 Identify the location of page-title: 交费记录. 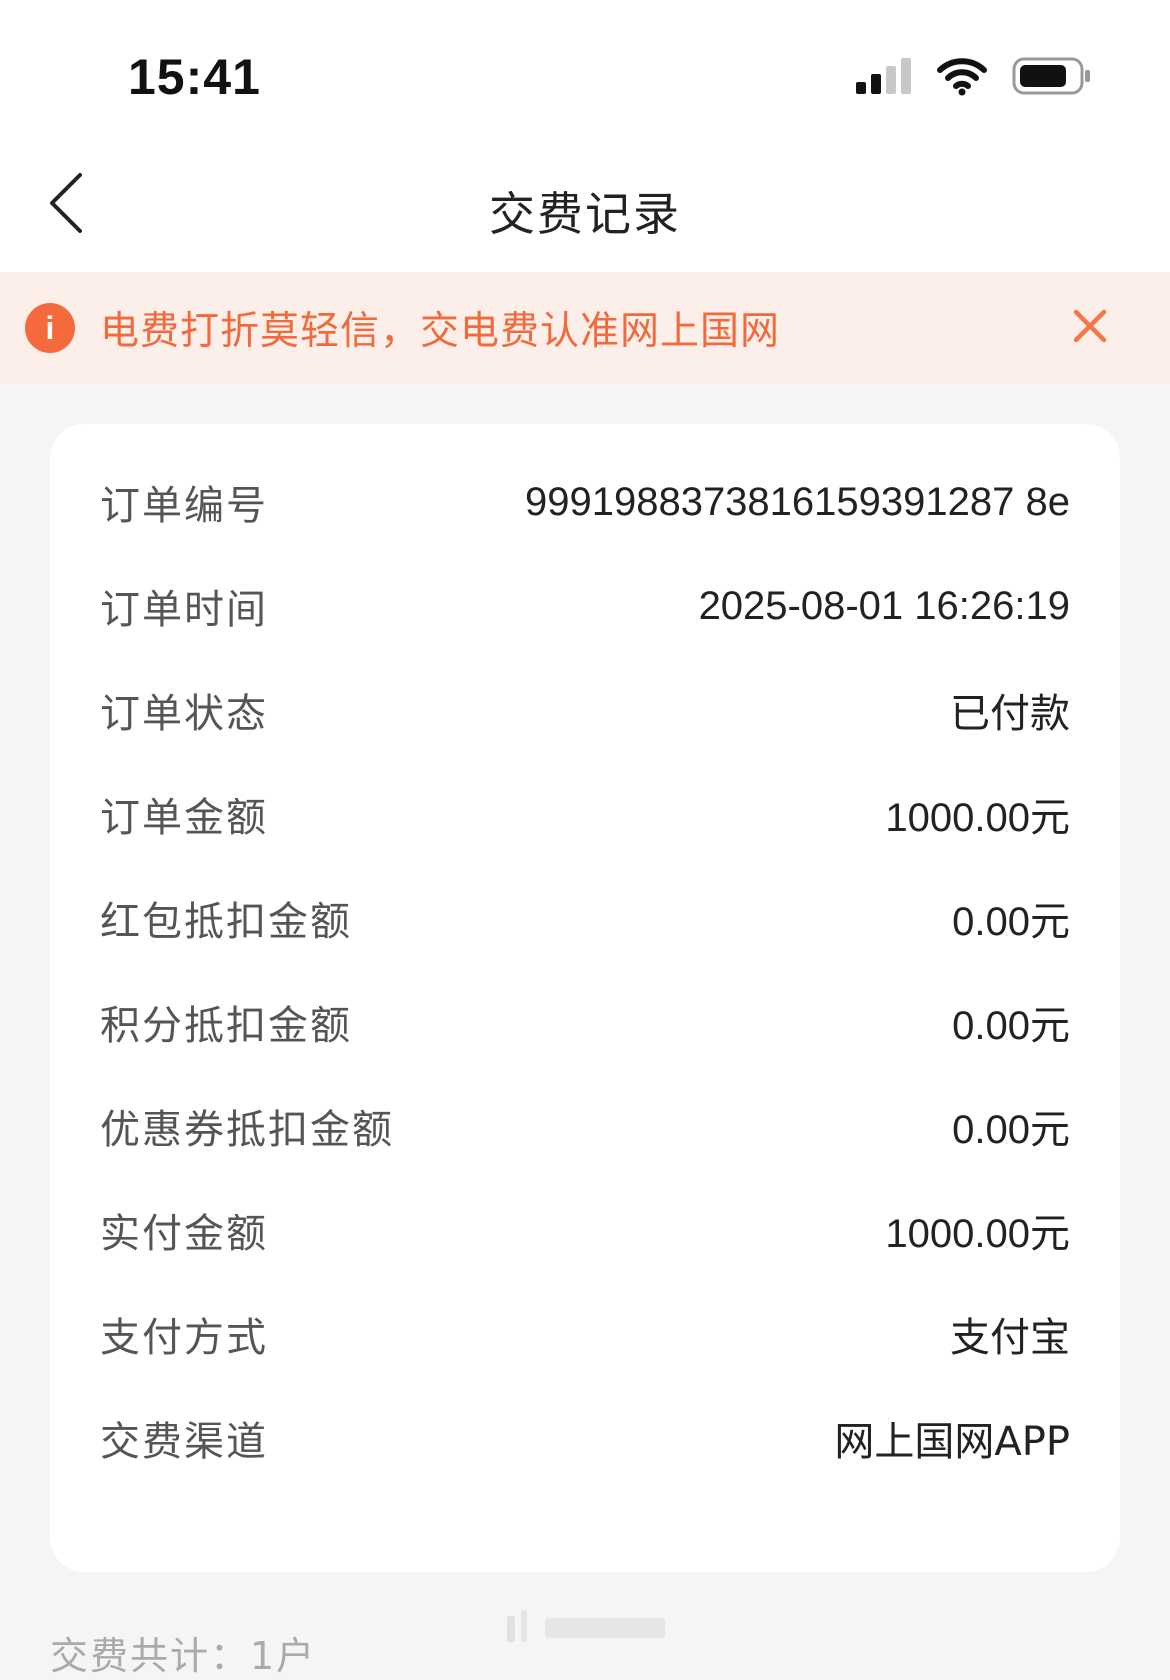
(585, 214).